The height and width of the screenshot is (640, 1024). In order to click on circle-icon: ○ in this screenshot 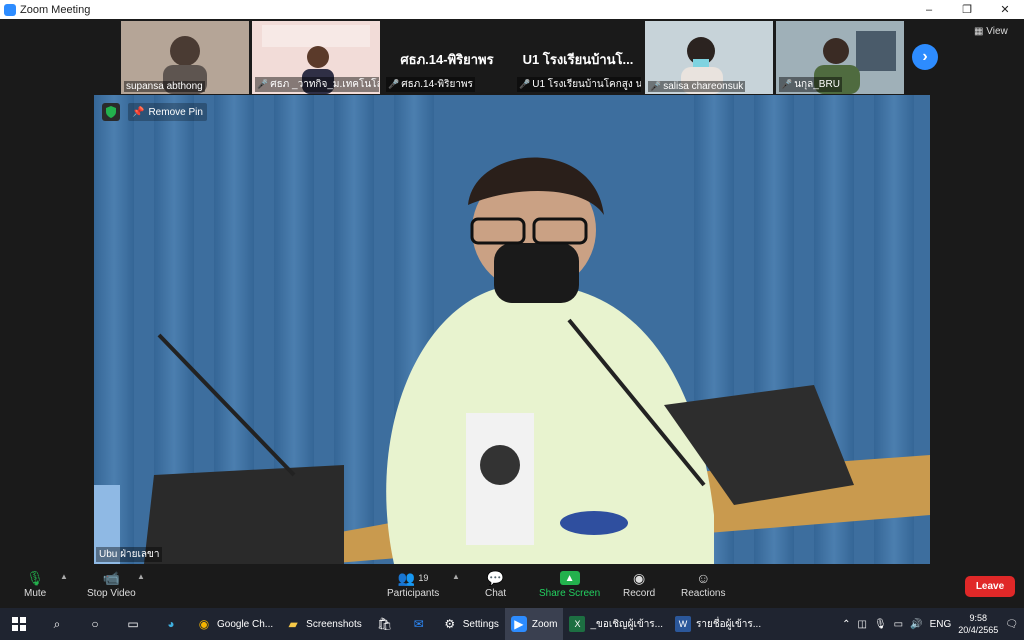, I will do `click(95, 624)`.